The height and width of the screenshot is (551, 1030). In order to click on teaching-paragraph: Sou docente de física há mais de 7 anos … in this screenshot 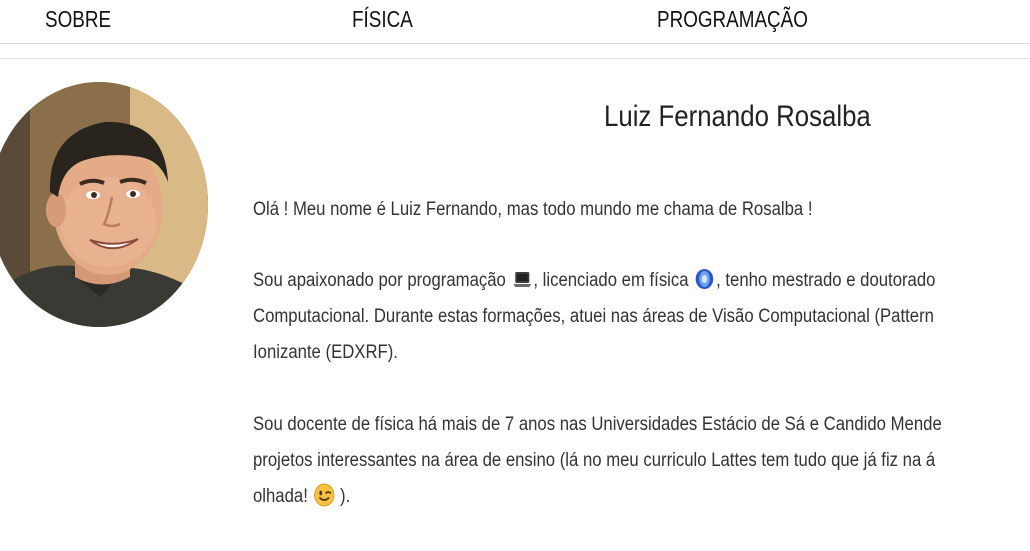, I will do `click(597, 461)`.